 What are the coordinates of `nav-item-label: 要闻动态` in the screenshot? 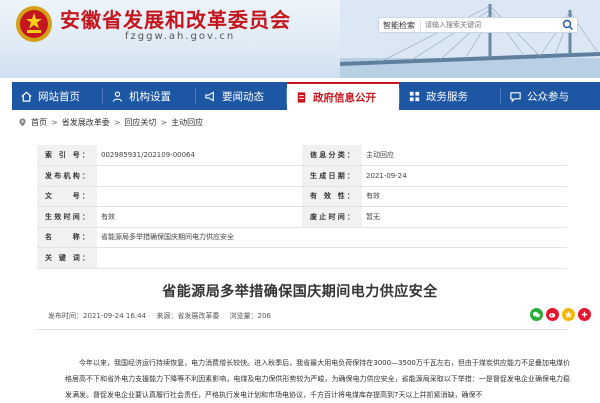 It's located at (243, 96).